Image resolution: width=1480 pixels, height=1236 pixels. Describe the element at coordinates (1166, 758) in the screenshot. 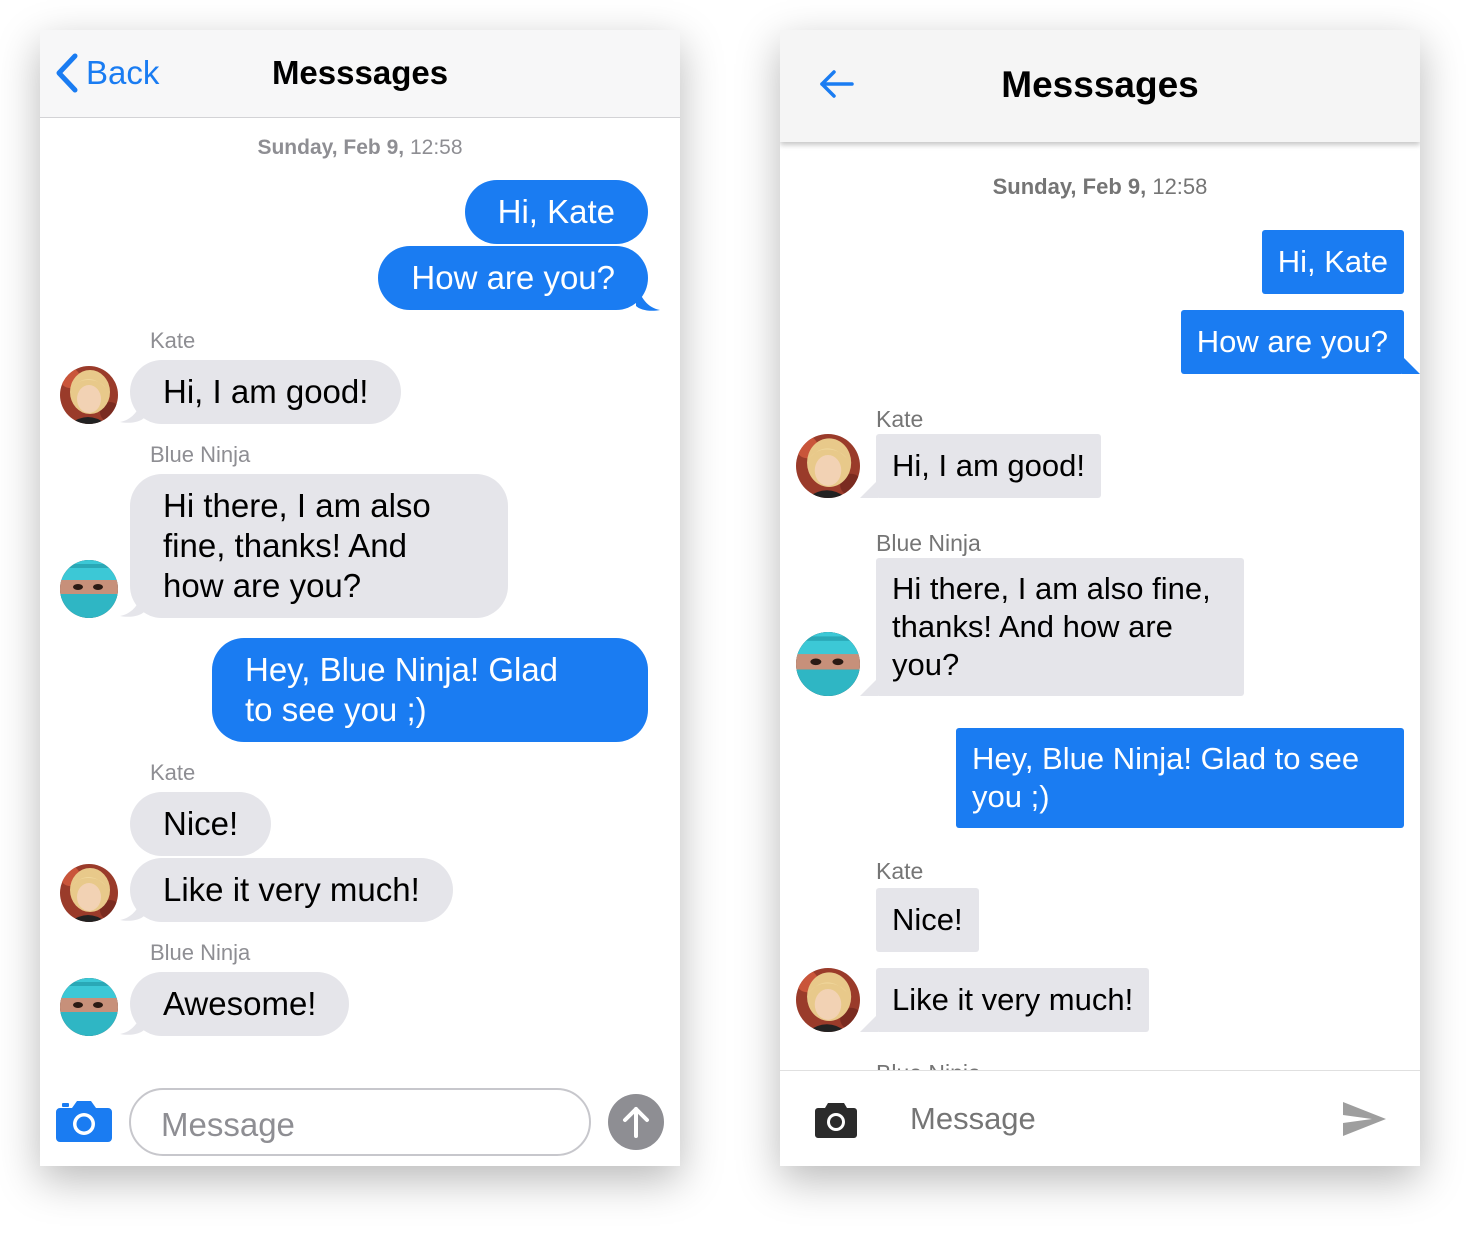

I see `message-line: Hey, Blue Ninja! Glad to see` at that location.